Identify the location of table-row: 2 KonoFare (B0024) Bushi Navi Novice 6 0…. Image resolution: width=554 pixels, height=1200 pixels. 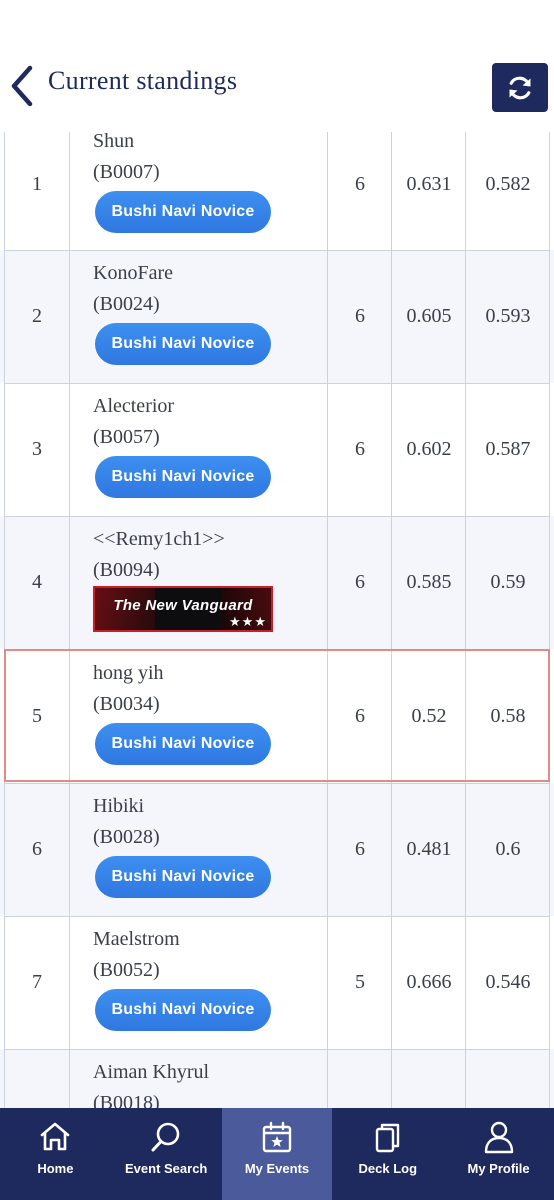
(277, 317).